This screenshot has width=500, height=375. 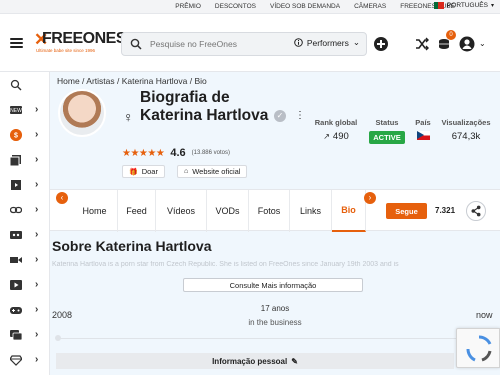 I want to click on sidebar-item-cameras: ›, so click(x=25, y=259).